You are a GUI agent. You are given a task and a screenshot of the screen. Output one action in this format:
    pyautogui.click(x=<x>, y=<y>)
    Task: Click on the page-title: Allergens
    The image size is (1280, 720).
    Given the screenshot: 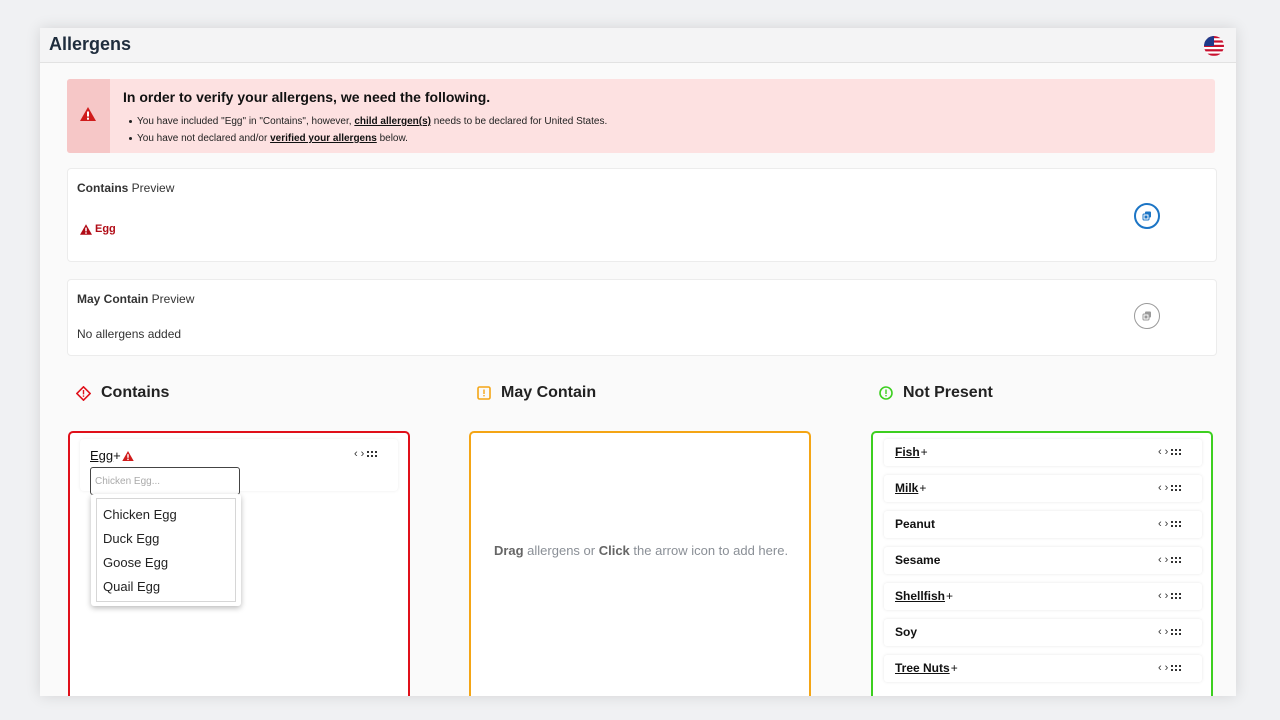 What is the action you would take?
    pyautogui.click(x=90, y=44)
    